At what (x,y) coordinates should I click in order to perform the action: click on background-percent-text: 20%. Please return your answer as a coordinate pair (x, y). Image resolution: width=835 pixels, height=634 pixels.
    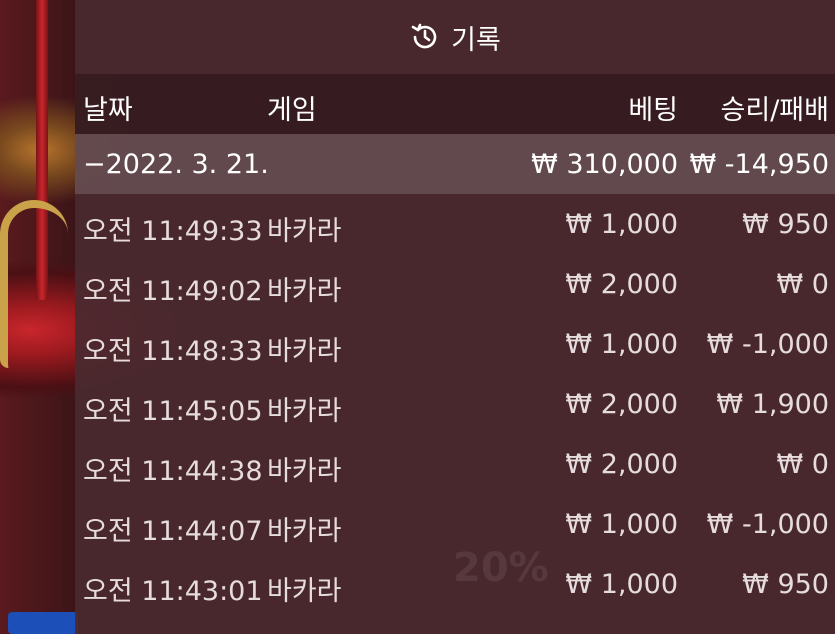
    Looking at the image, I should click on (501, 568).